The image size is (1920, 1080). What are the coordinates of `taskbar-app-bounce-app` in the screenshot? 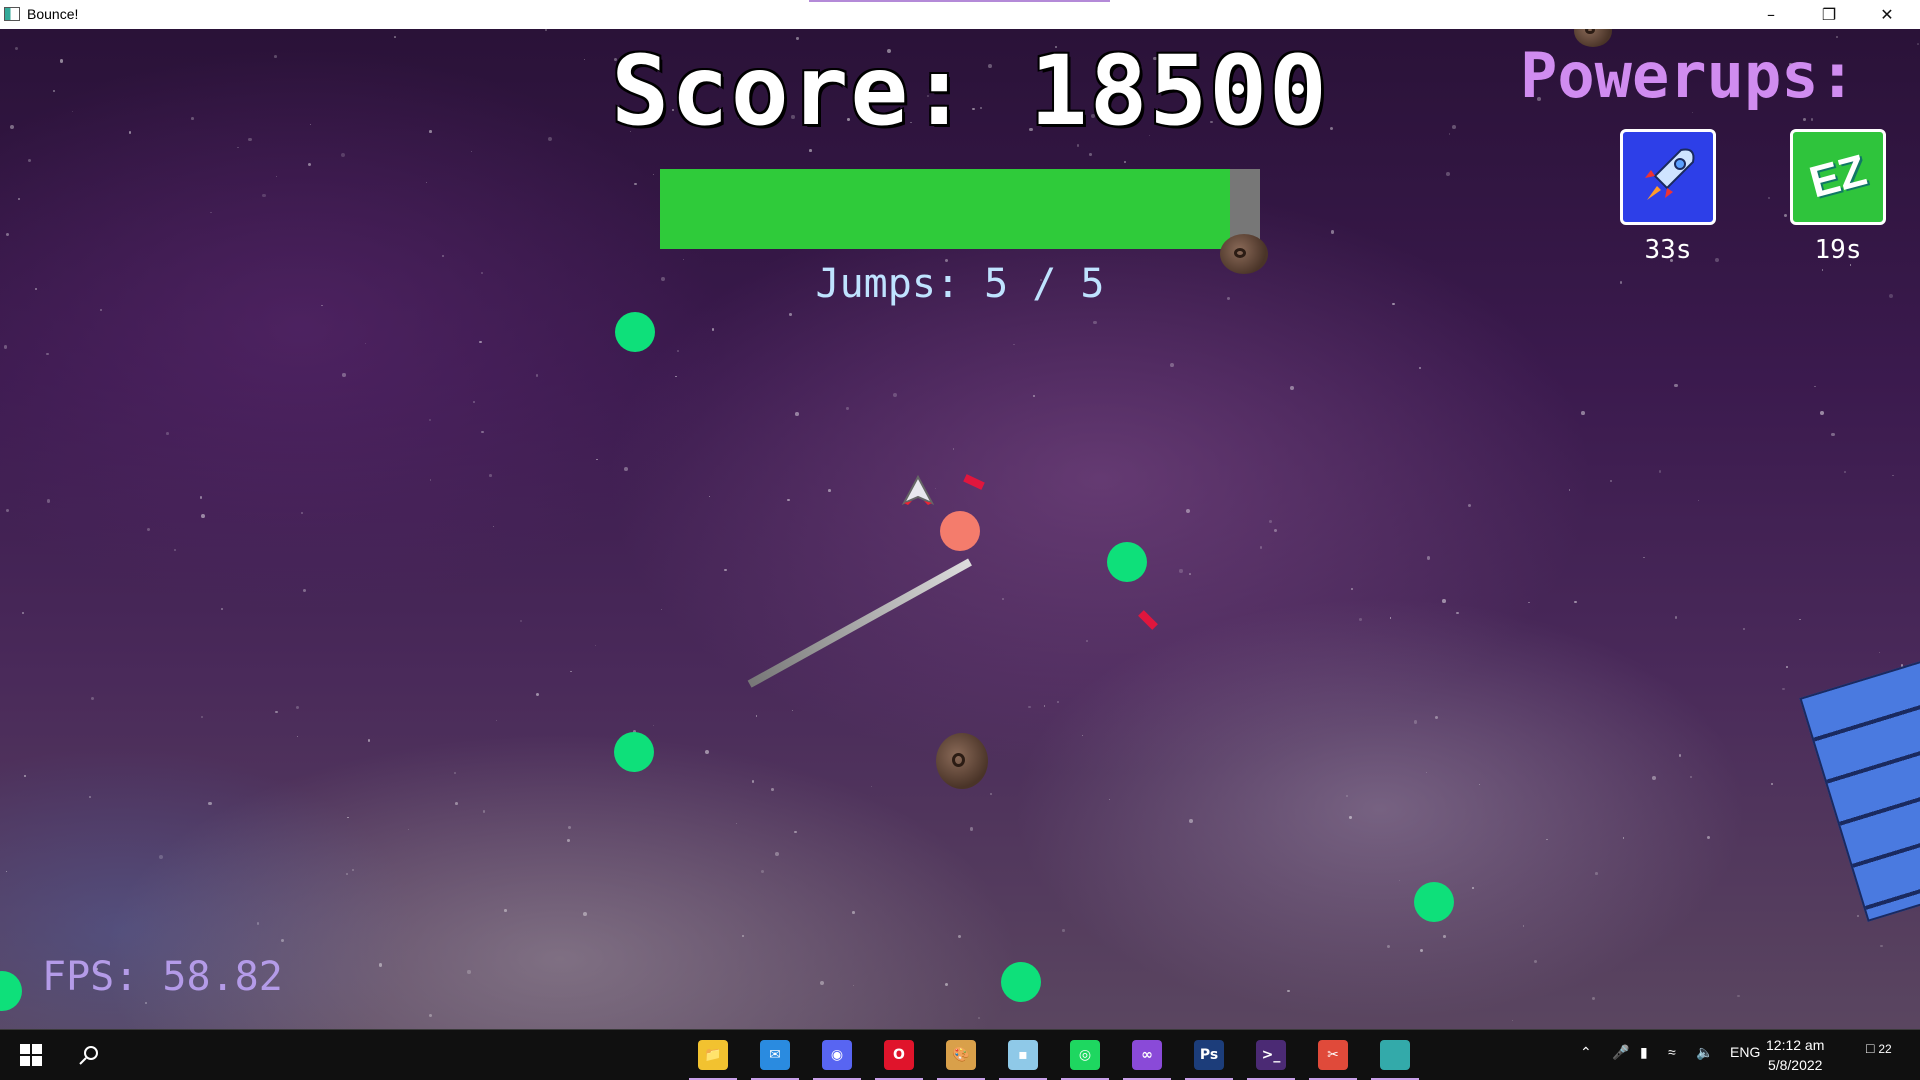 It's located at (1395, 1055).